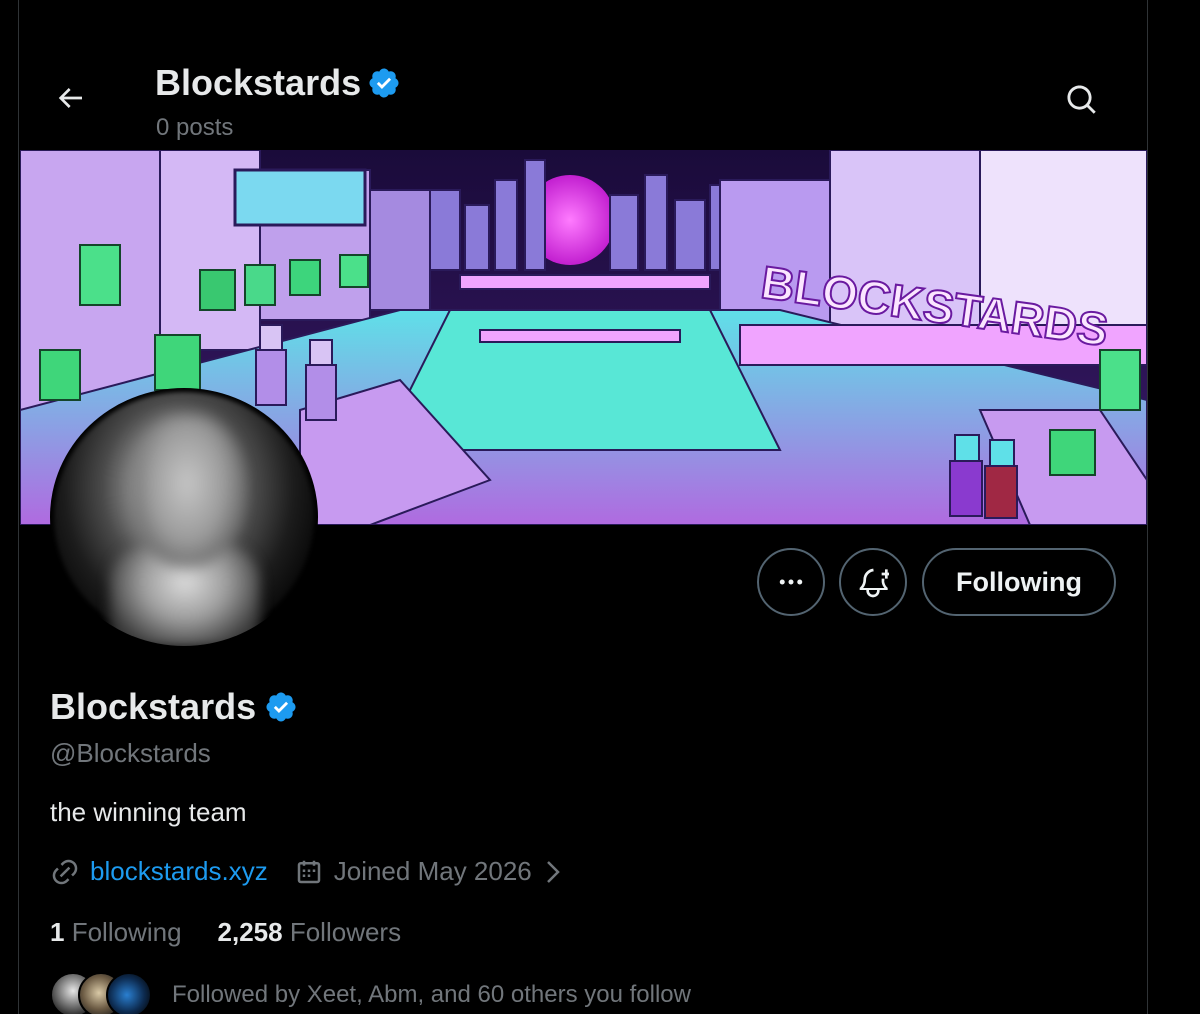 The width and height of the screenshot is (1200, 1014). Describe the element at coordinates (153, 706) in the screenshot. I see `profile-name: Blockstards` at that location.